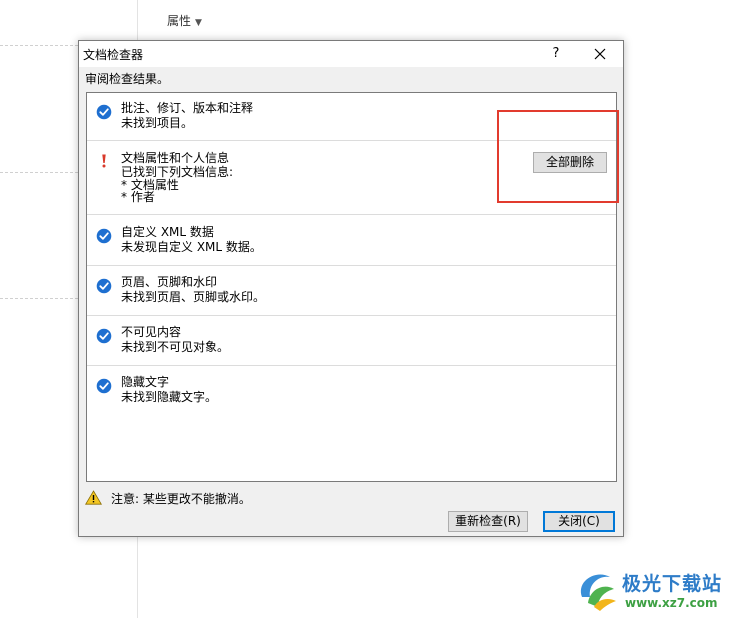  Describe the element at coordinates (181, 499) in the screenshot. I see `warning-note: 注意: 某些更改不能撤消。` at that location.